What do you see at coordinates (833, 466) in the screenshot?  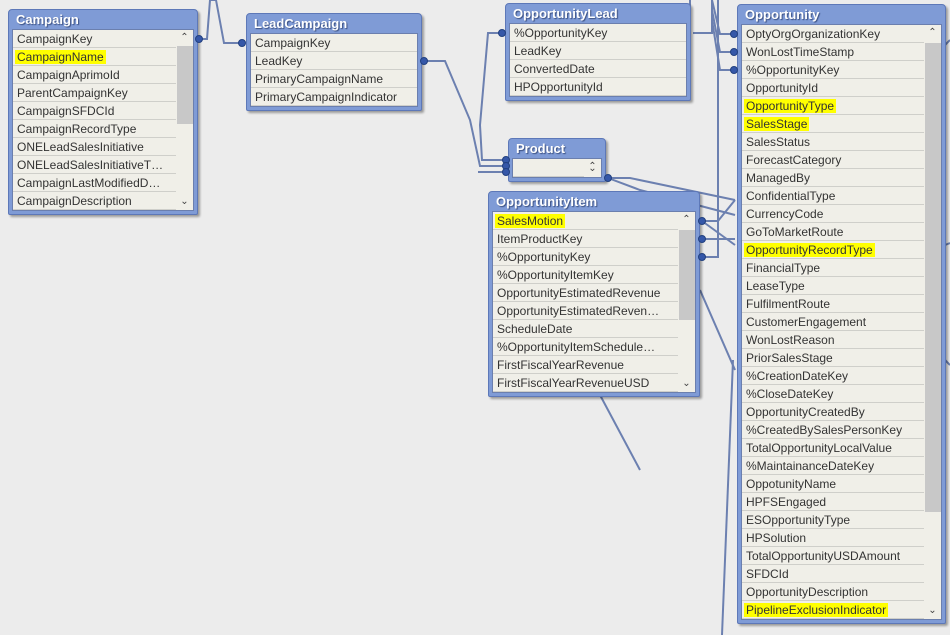 I see `field-row: %MaintainanceDateKey` at bounding box center [833, 466].